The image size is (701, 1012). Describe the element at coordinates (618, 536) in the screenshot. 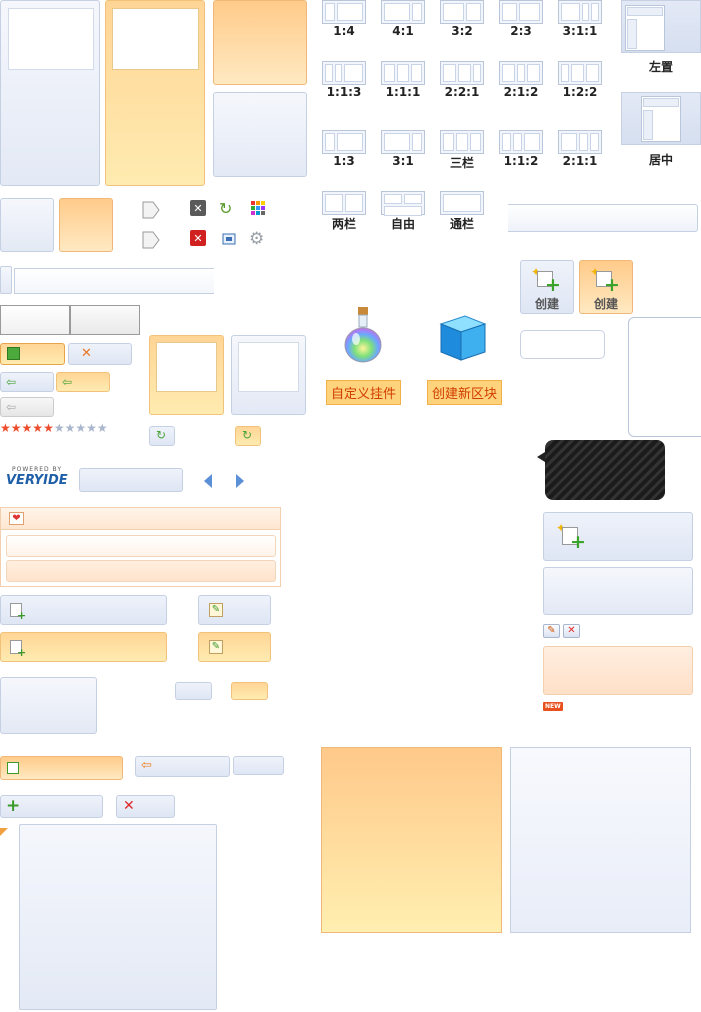

I see `add-large-button: ✦ +` at that location.